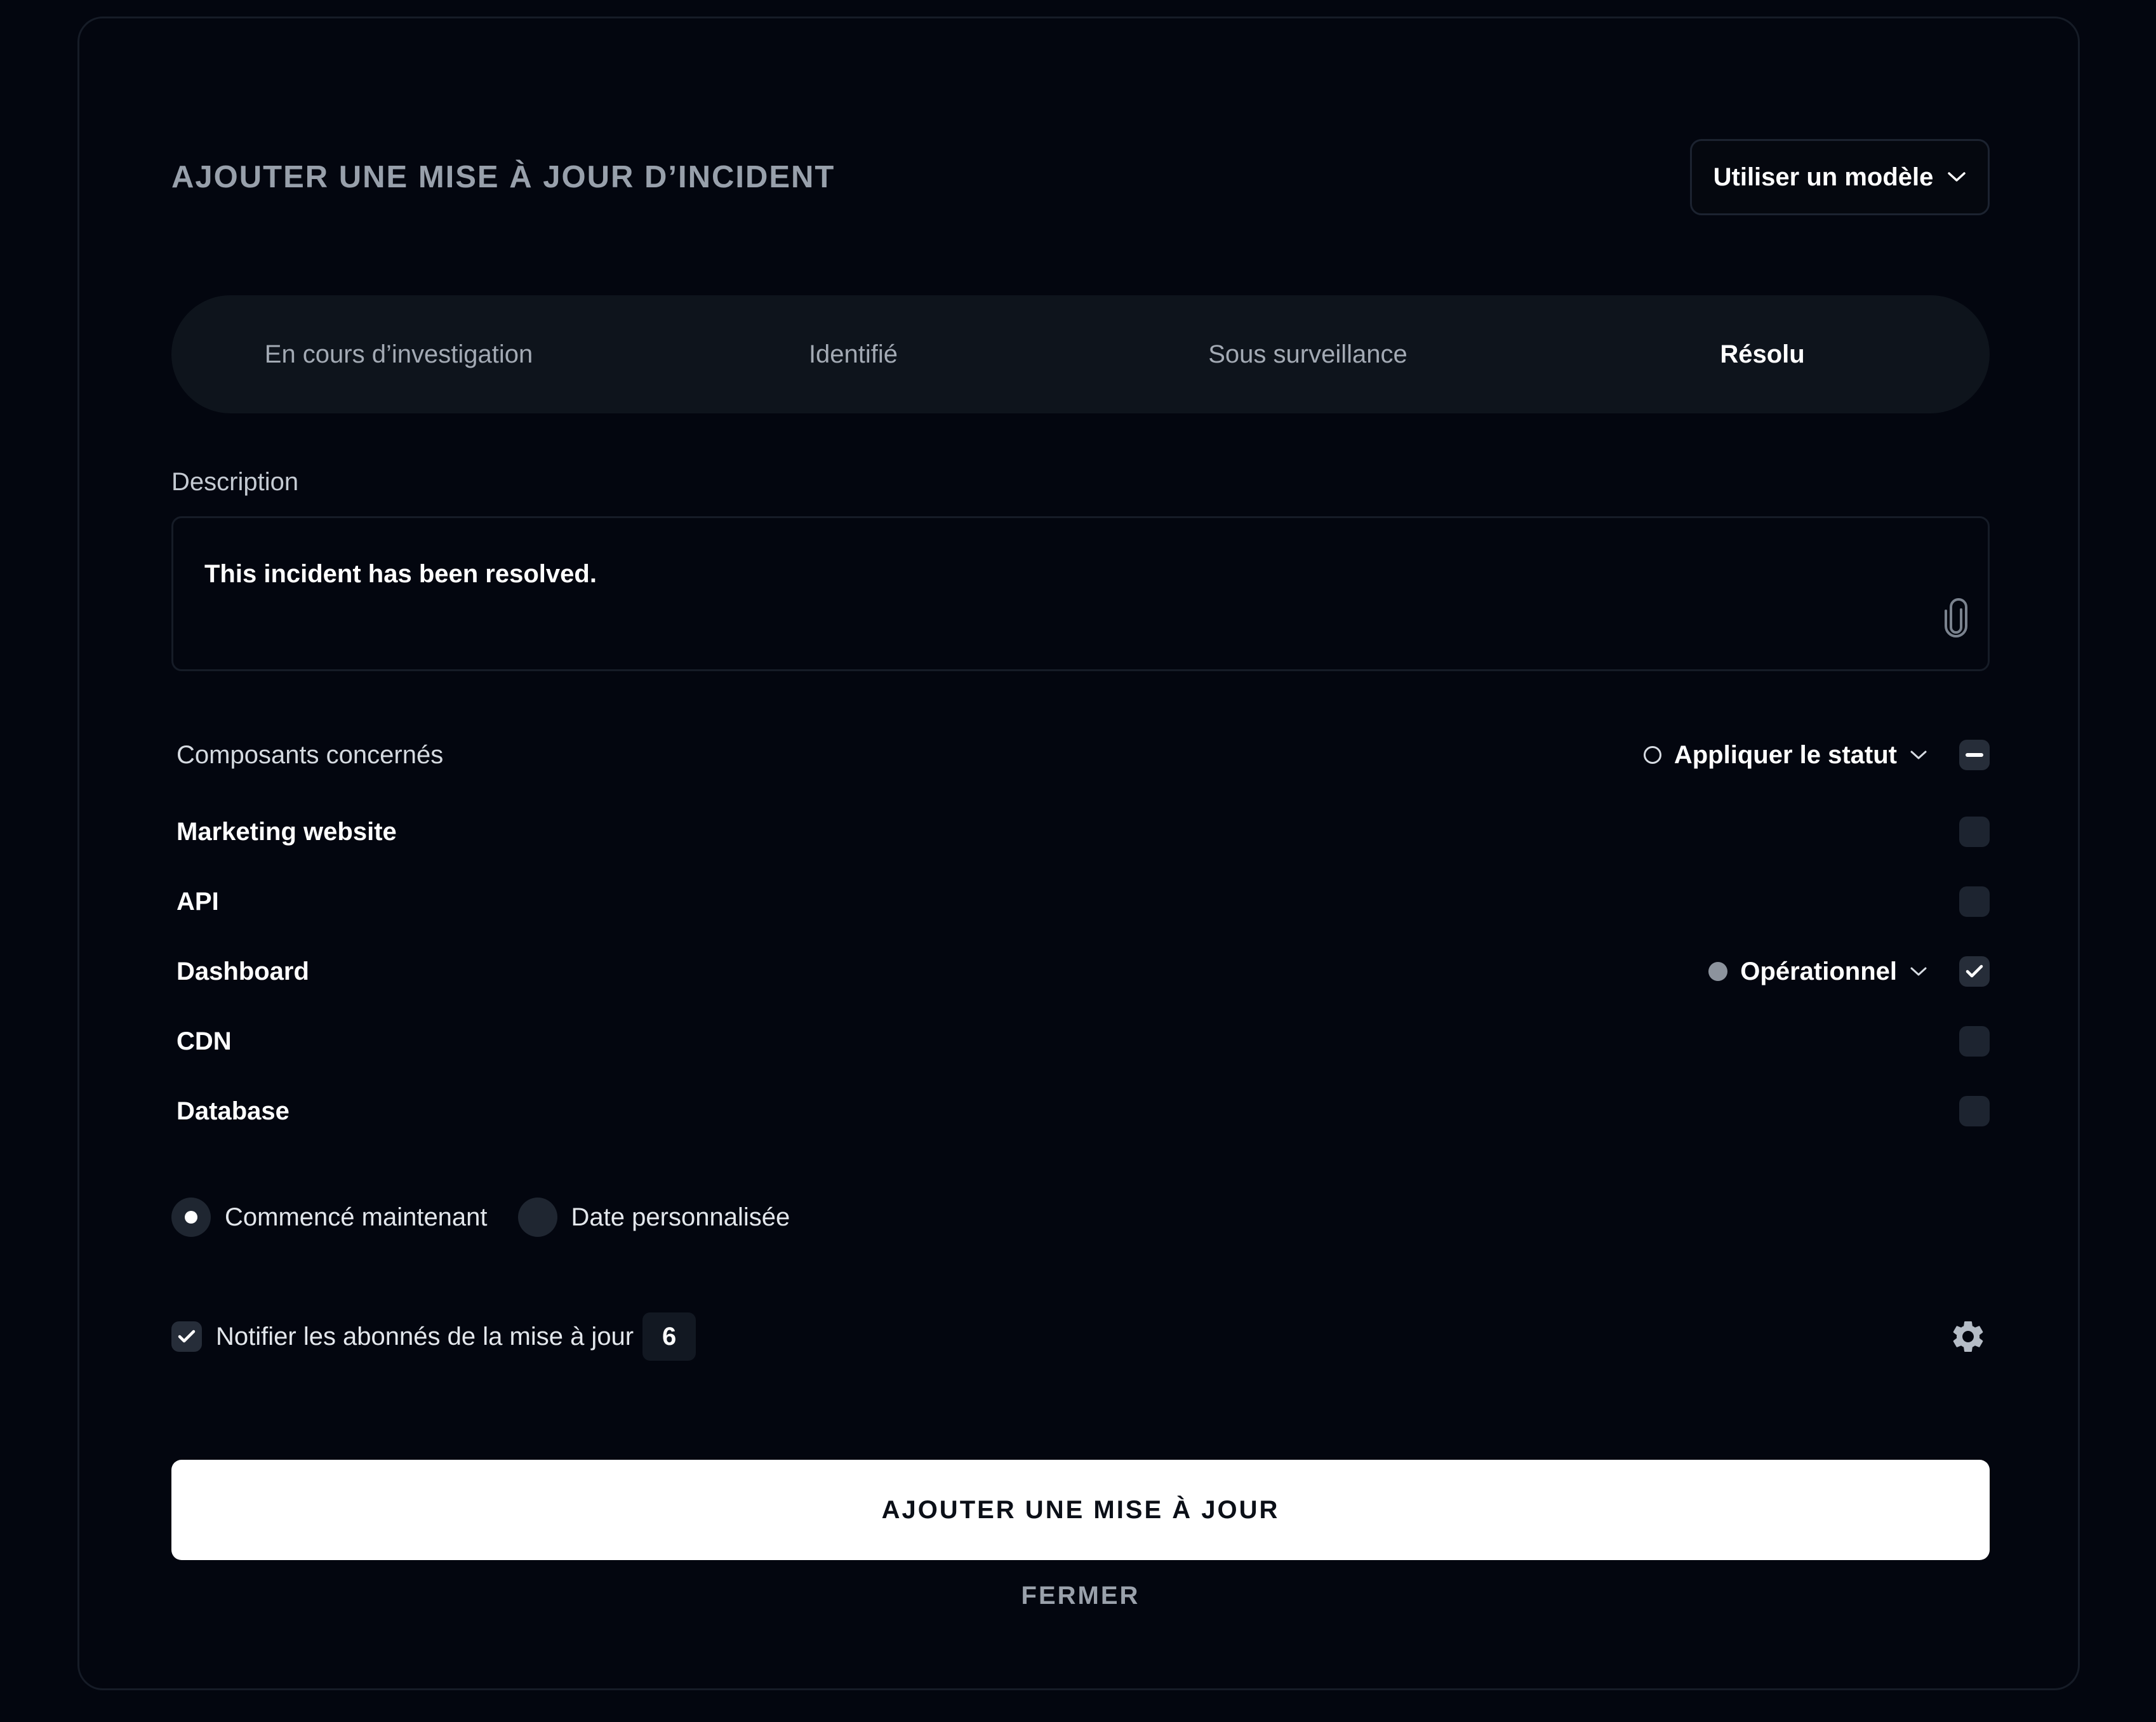 This screenshot has height=1722, width=2156. I want to click on custom-date-radio: Date personnalisée, so click(653, 1217).